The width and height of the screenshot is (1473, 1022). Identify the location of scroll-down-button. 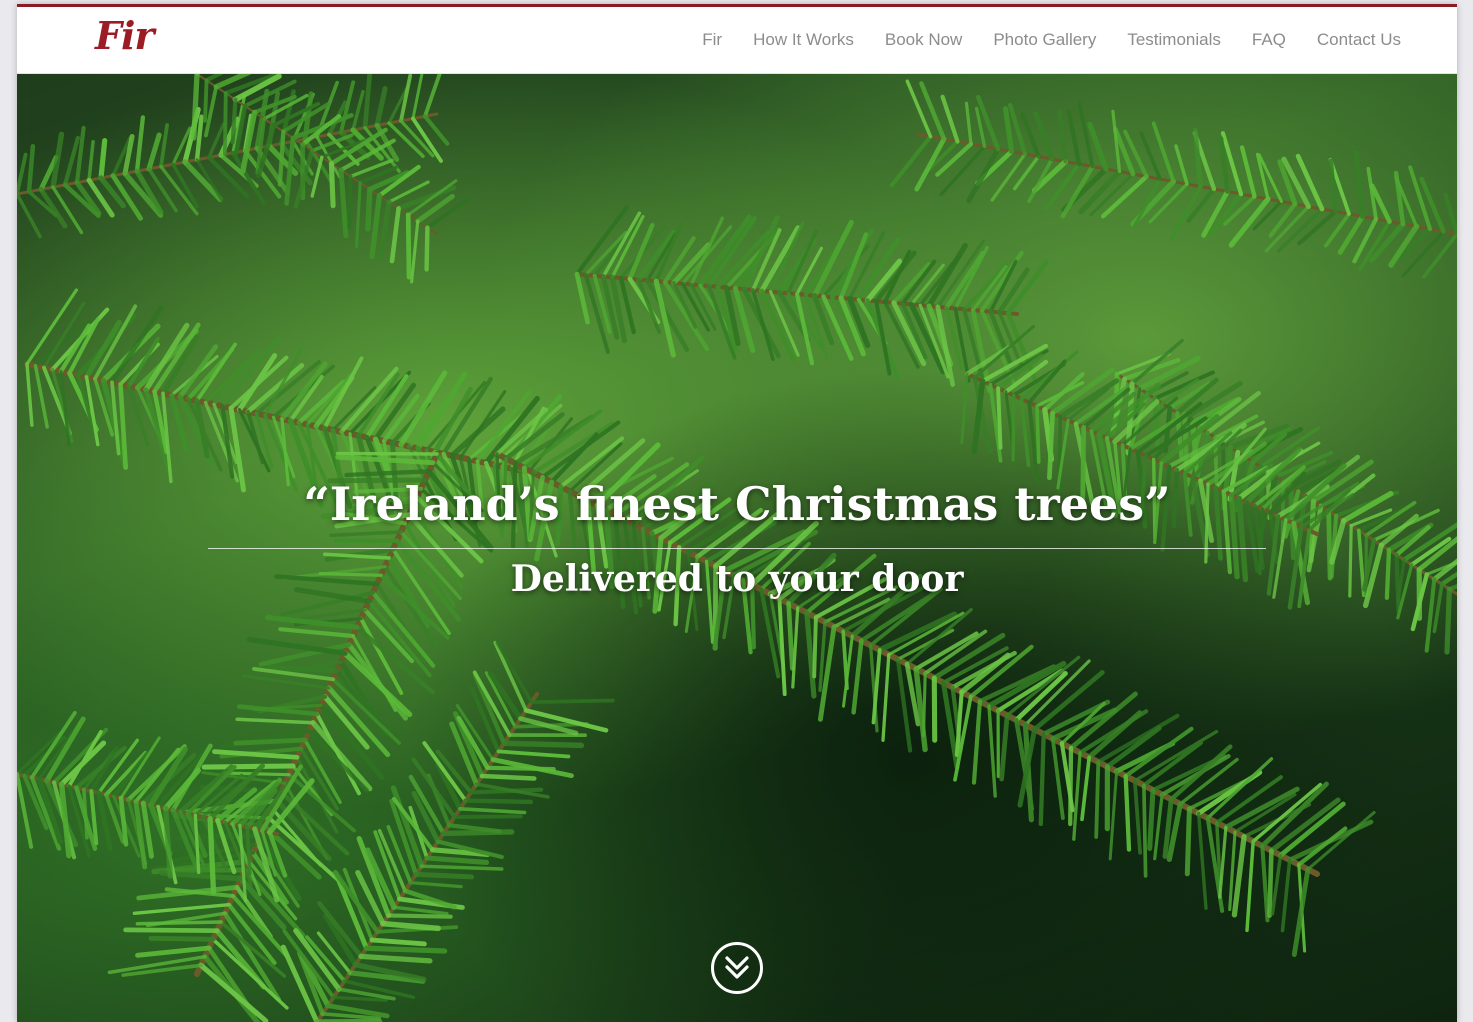
(737, 968).